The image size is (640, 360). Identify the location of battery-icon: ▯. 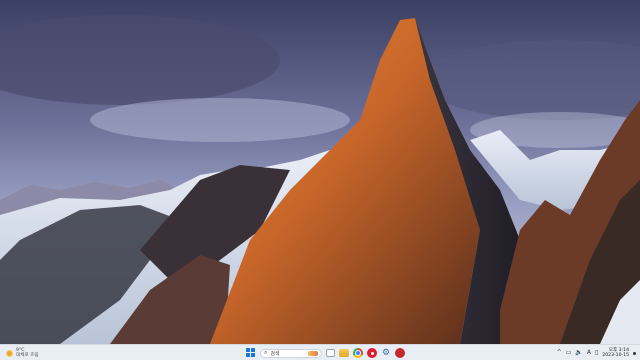
(596, 353).